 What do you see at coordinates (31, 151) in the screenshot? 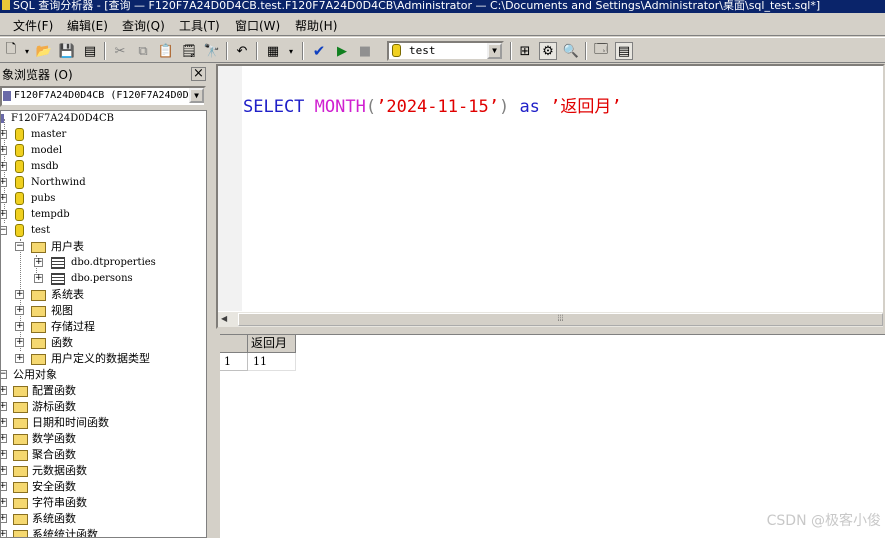
I see `tree-node-database: + model` at bounding box center [31, 151].